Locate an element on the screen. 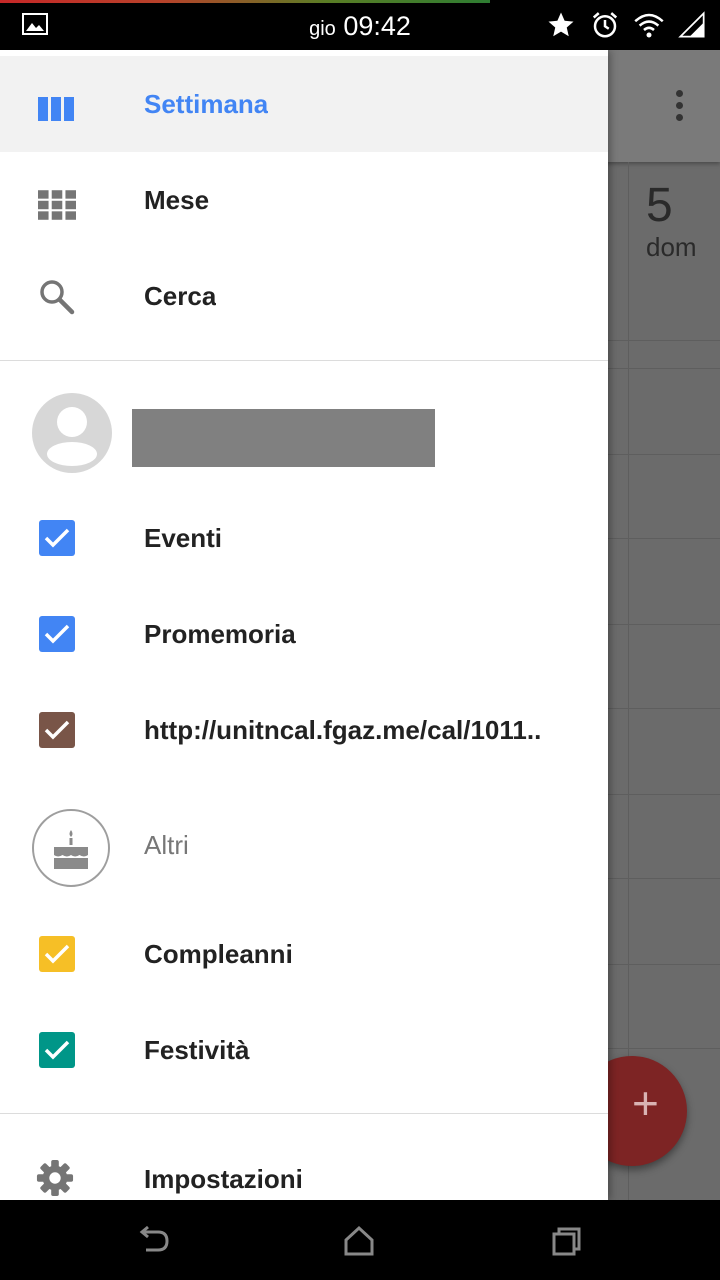  search-icon is located at coordinates (57, 297).